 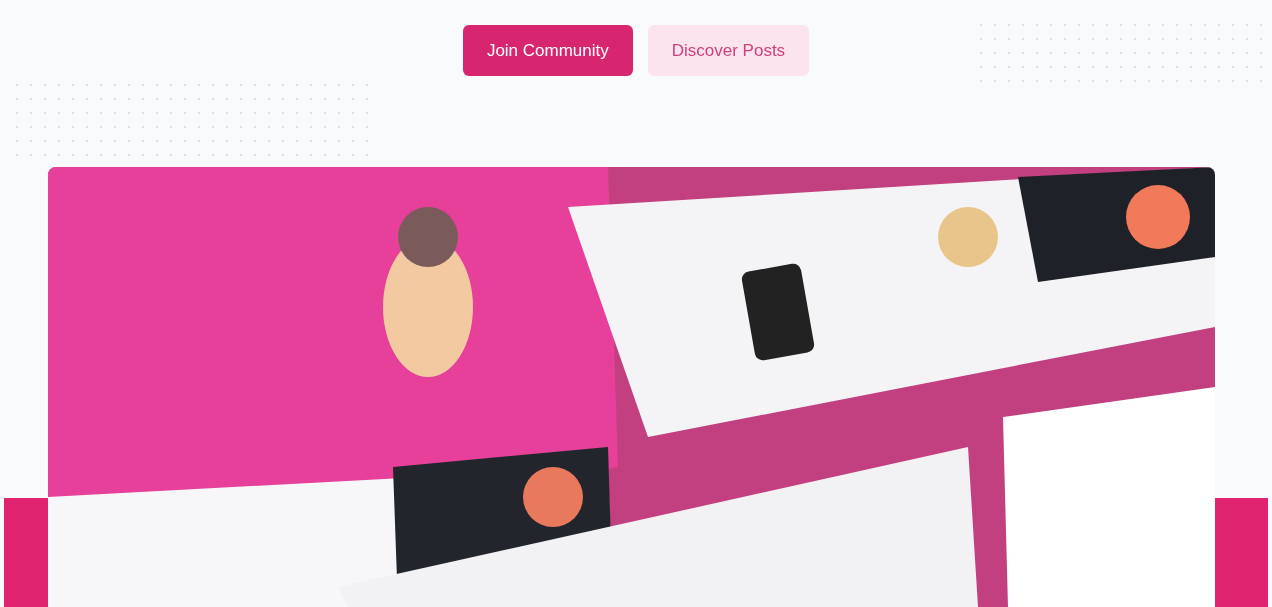 What do you see at coordinates (728, 50) in the screenshot?
I see `discover-button: Discover Posts` at bounding box center [728, 50].